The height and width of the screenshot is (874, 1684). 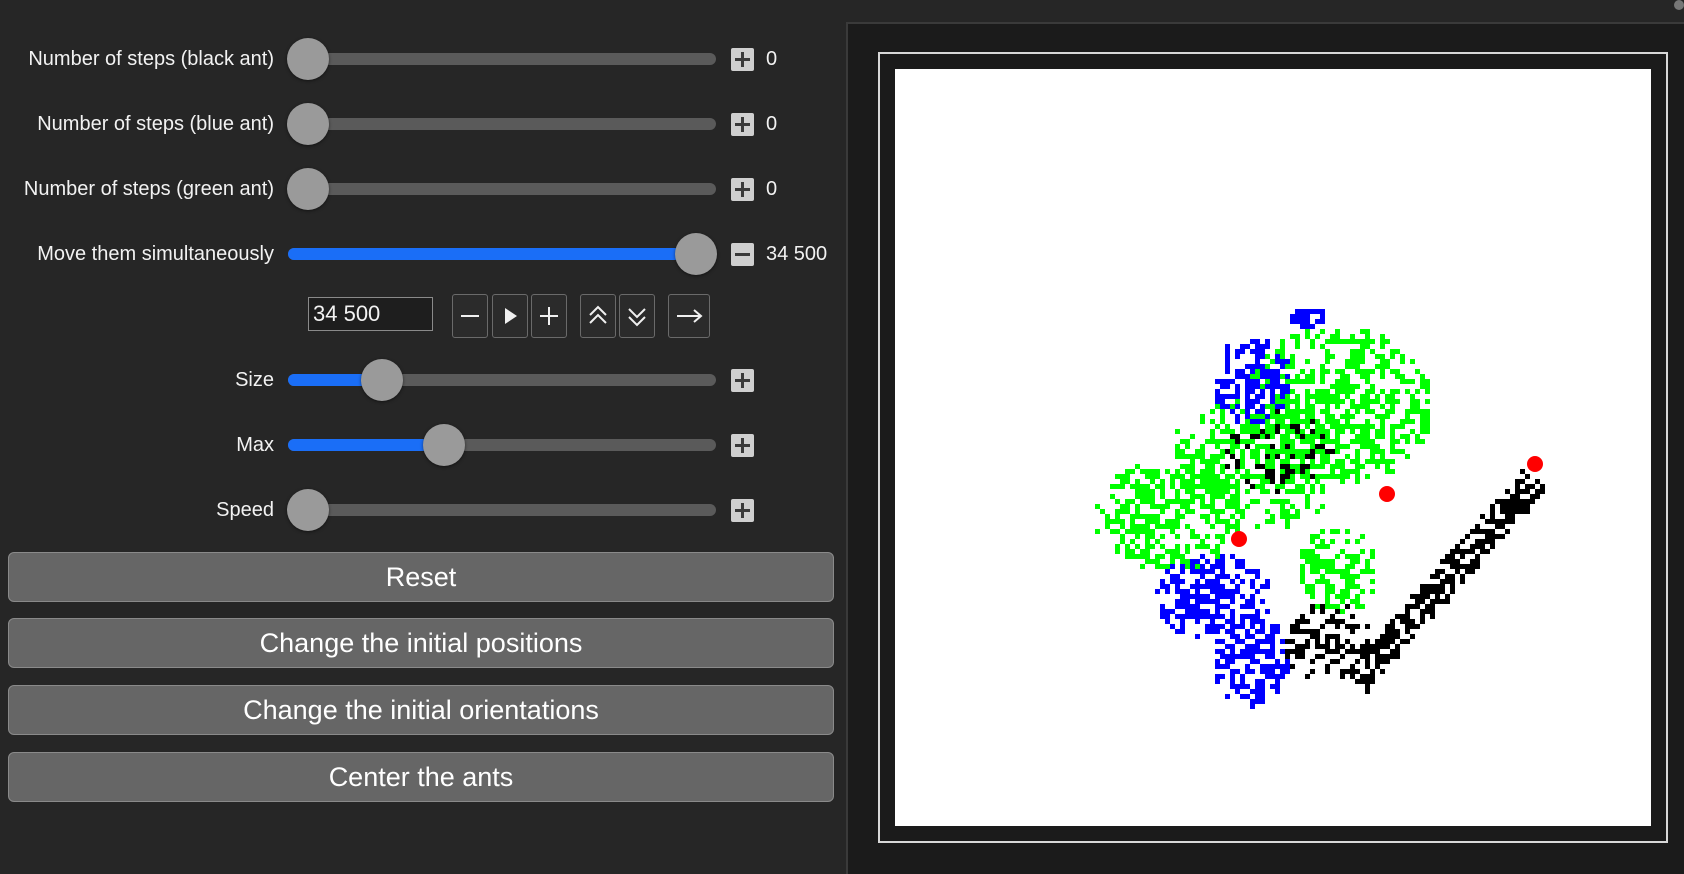 What do you see at coordinates (245, 510) in the screenshot?
I see `slider-label: Speed` at bounding box center [245, 510].